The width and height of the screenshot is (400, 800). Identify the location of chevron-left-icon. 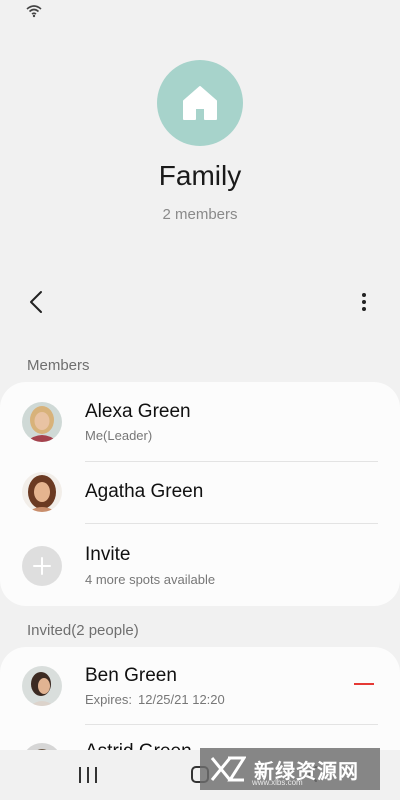
(36, 302).